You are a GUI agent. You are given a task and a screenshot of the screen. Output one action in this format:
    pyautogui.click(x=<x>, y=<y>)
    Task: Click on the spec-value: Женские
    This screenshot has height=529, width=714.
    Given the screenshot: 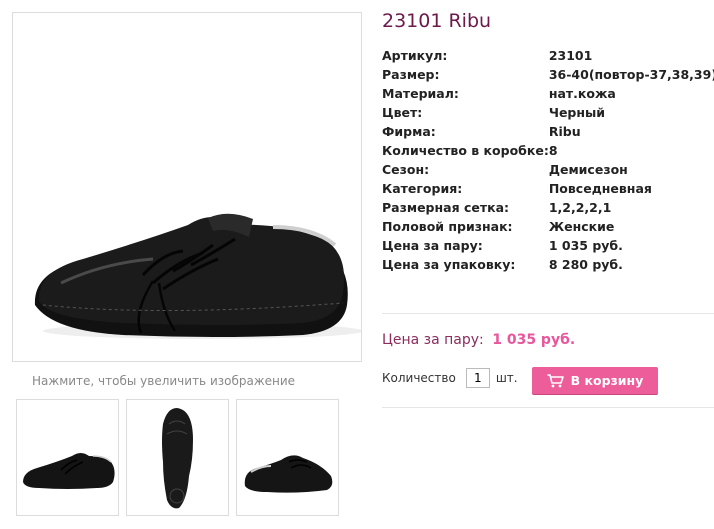 What is the action you would take?
    pyautogui.click(x=581, y=226)
    